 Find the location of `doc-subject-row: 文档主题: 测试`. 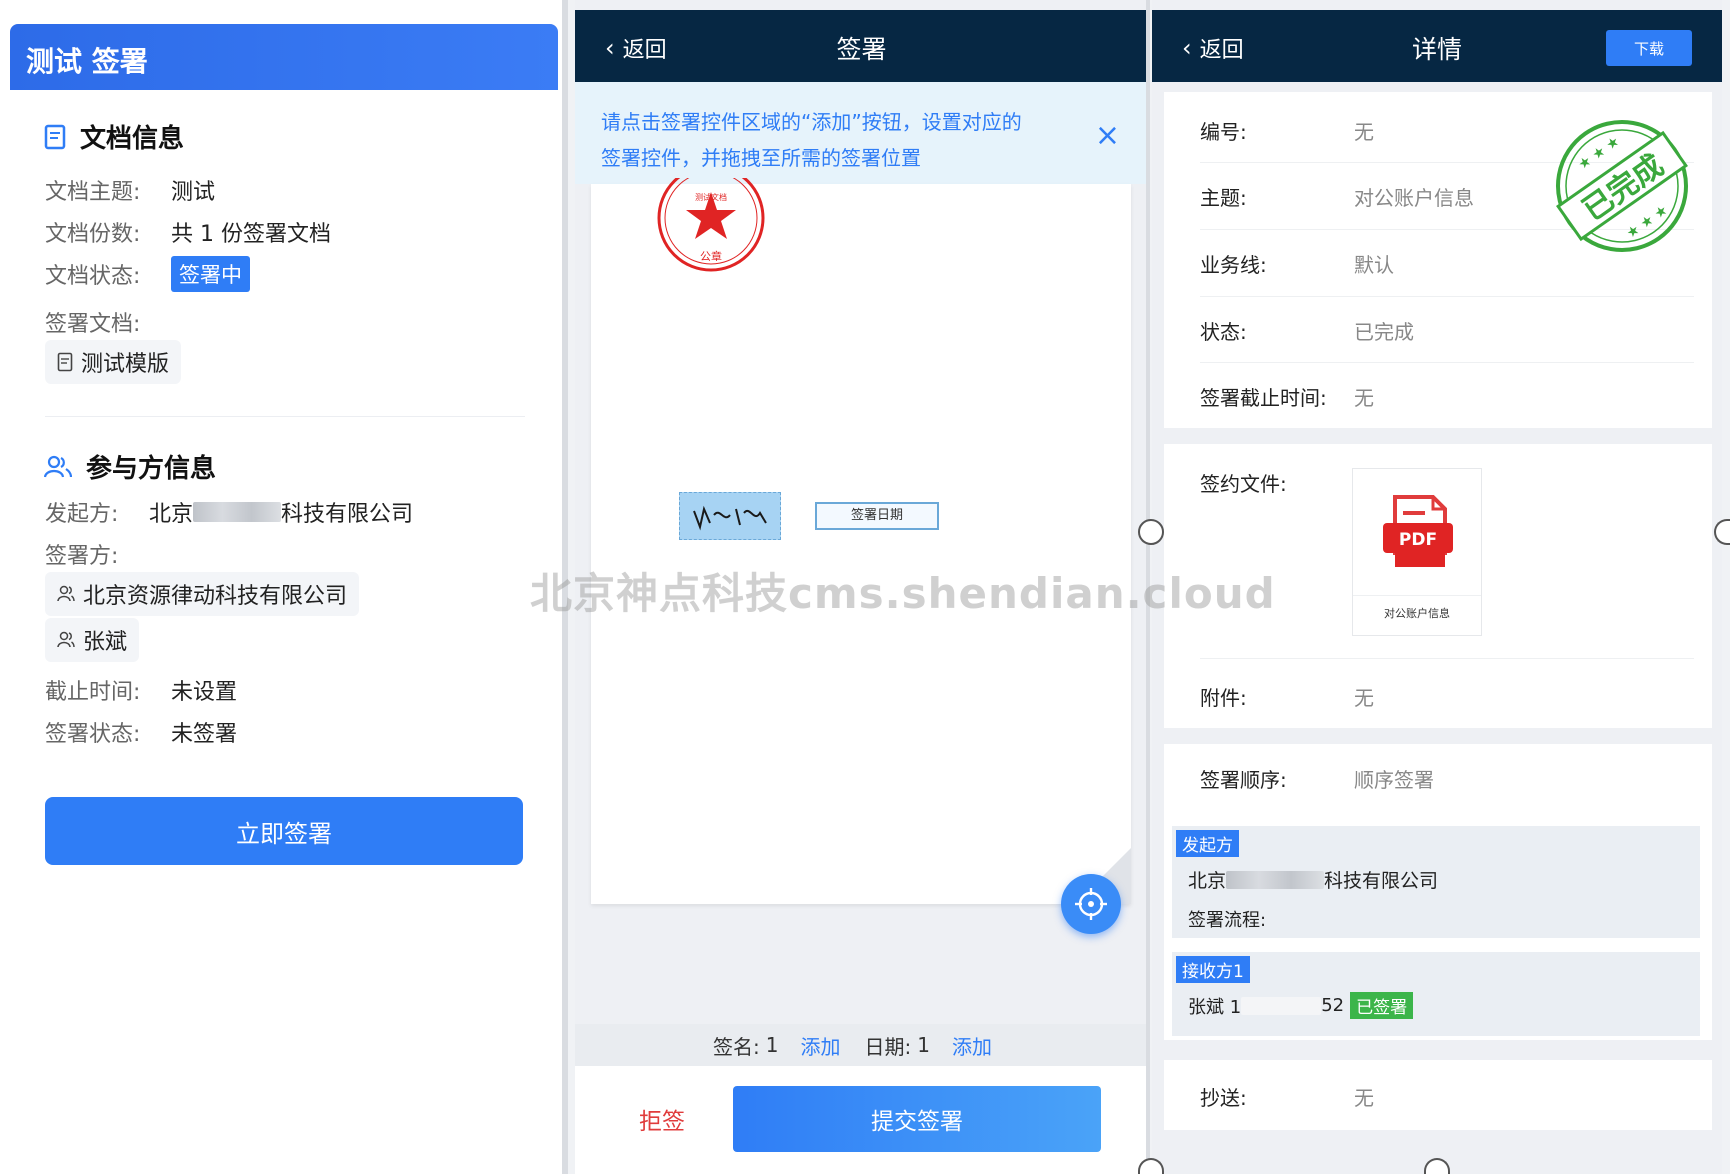

doc-subject-row: 文档主题: 测试 is located at coordinates (130, 190).